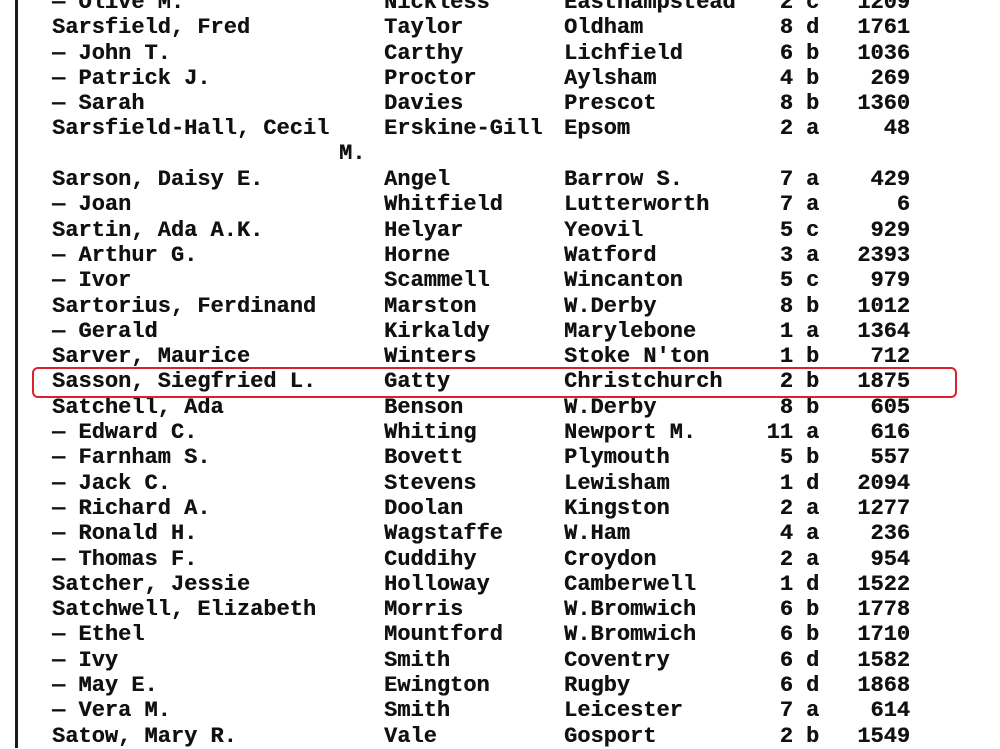 This screenshot has width=1000, height=749. Describe the element at coordinates (98, 635) in the screenshot. I see `entry-name-text: — Ethel` at that location.